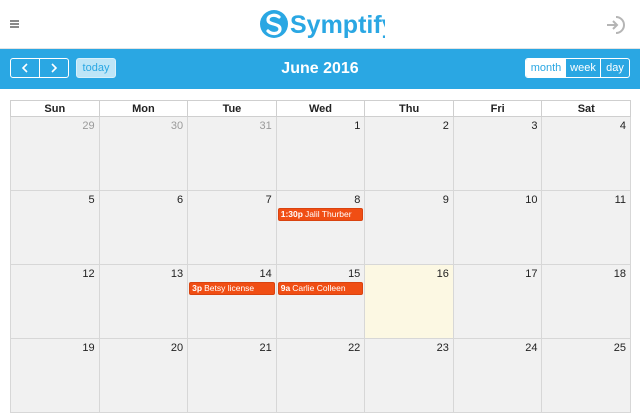 The image size is (640, 413). I want to click on day-number: 7, so click(268, 200).